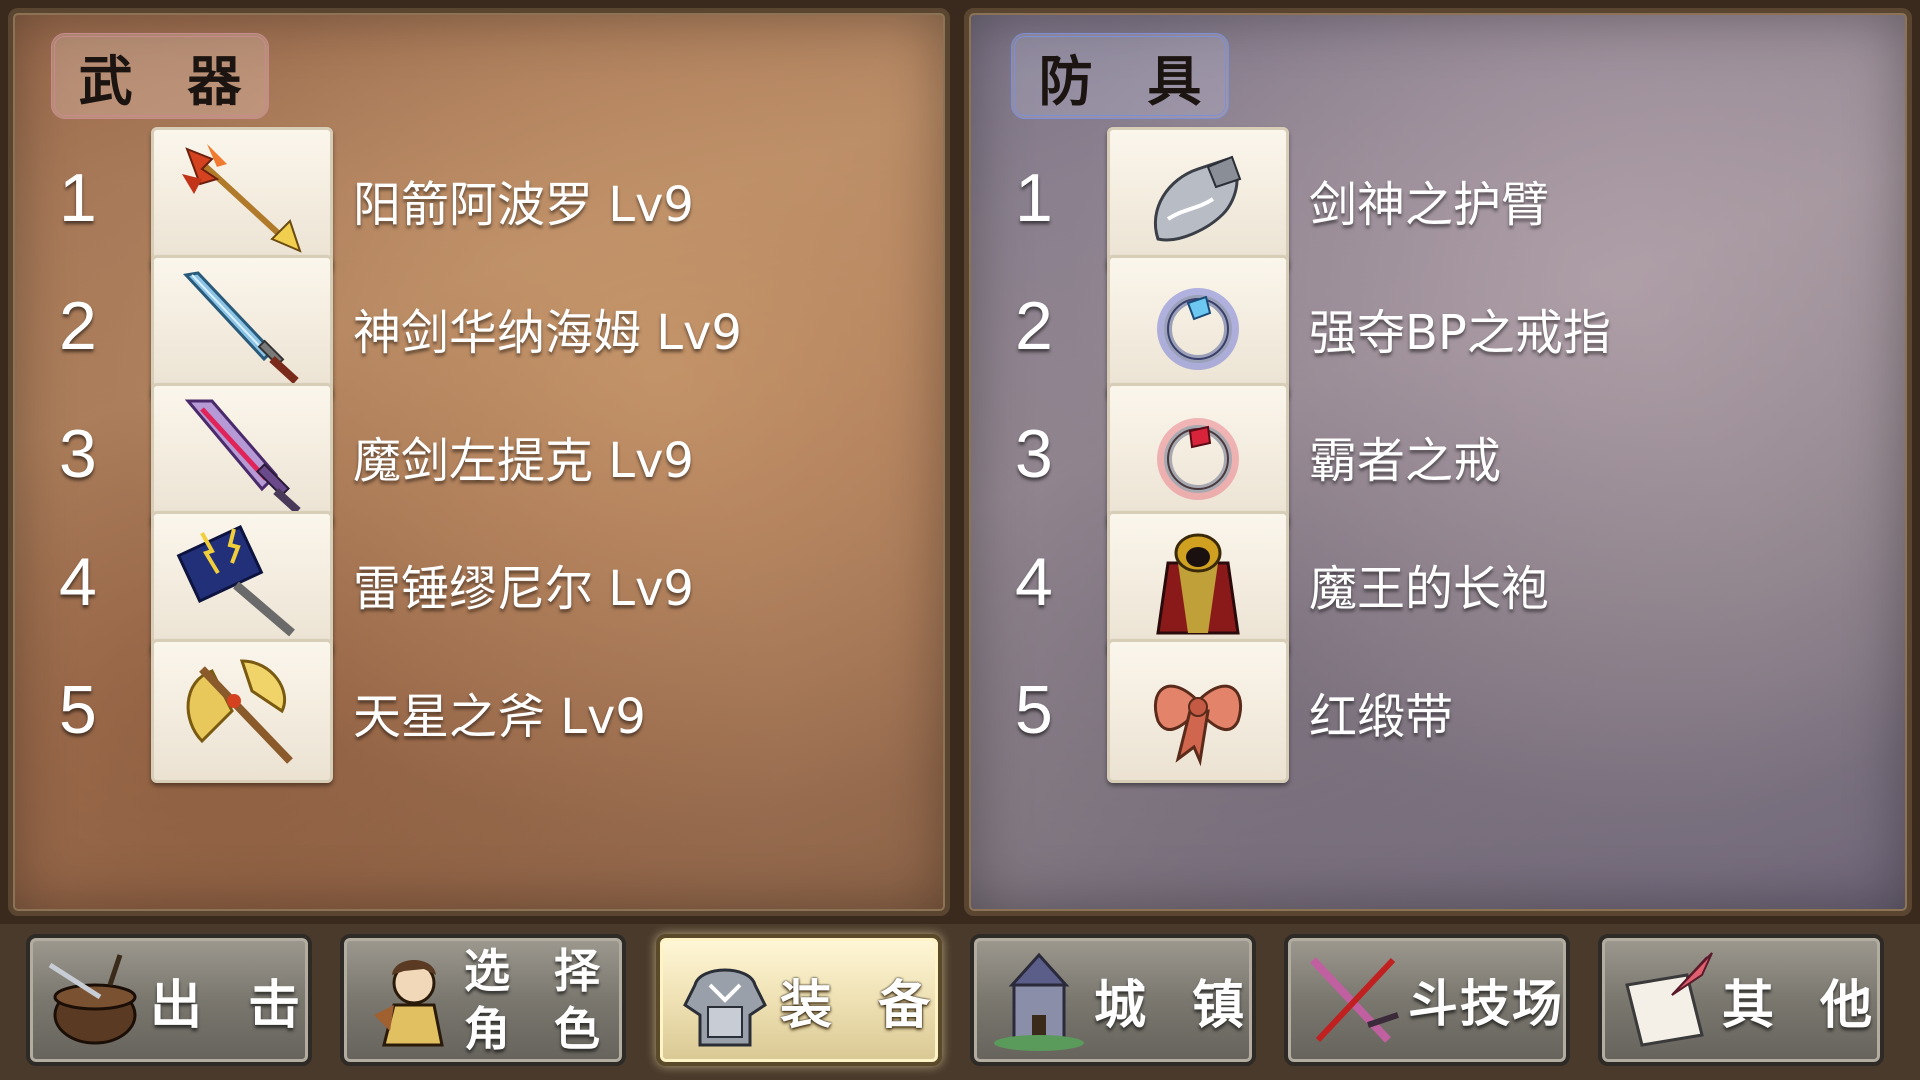 Image resolution: width=1920 pixels, height=1080 pixels. Describe the element at coordinates (232, 1005) in the screenshot. I see `nav-sortie-label: 出 击` at that location.